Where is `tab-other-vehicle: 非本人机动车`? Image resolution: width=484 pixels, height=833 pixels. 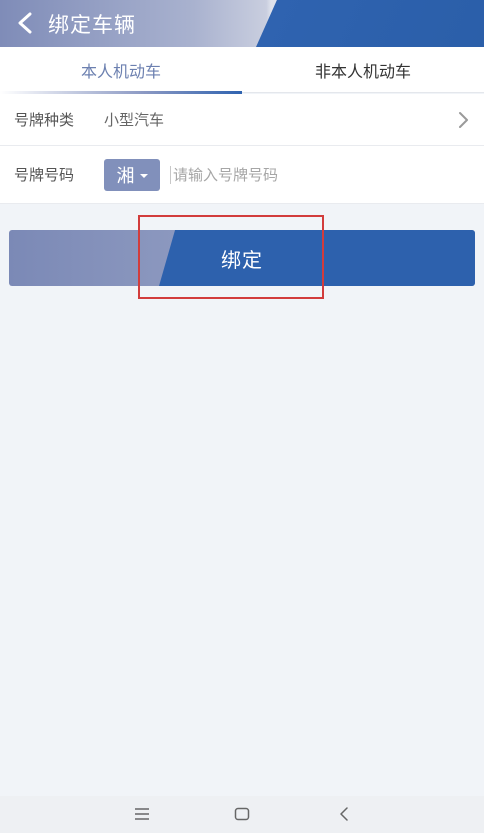 tab-other-vehicle: 非本人机动车 is located at coordinates (363, 70).